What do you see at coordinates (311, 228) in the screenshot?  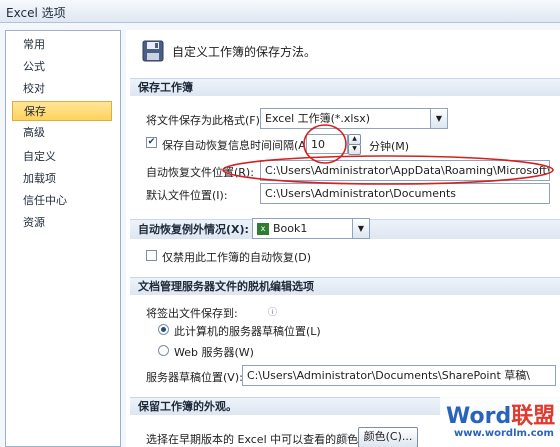 I see `exceptions-workbook-select: x Book1 ▼` at bounding box center [311, 228].